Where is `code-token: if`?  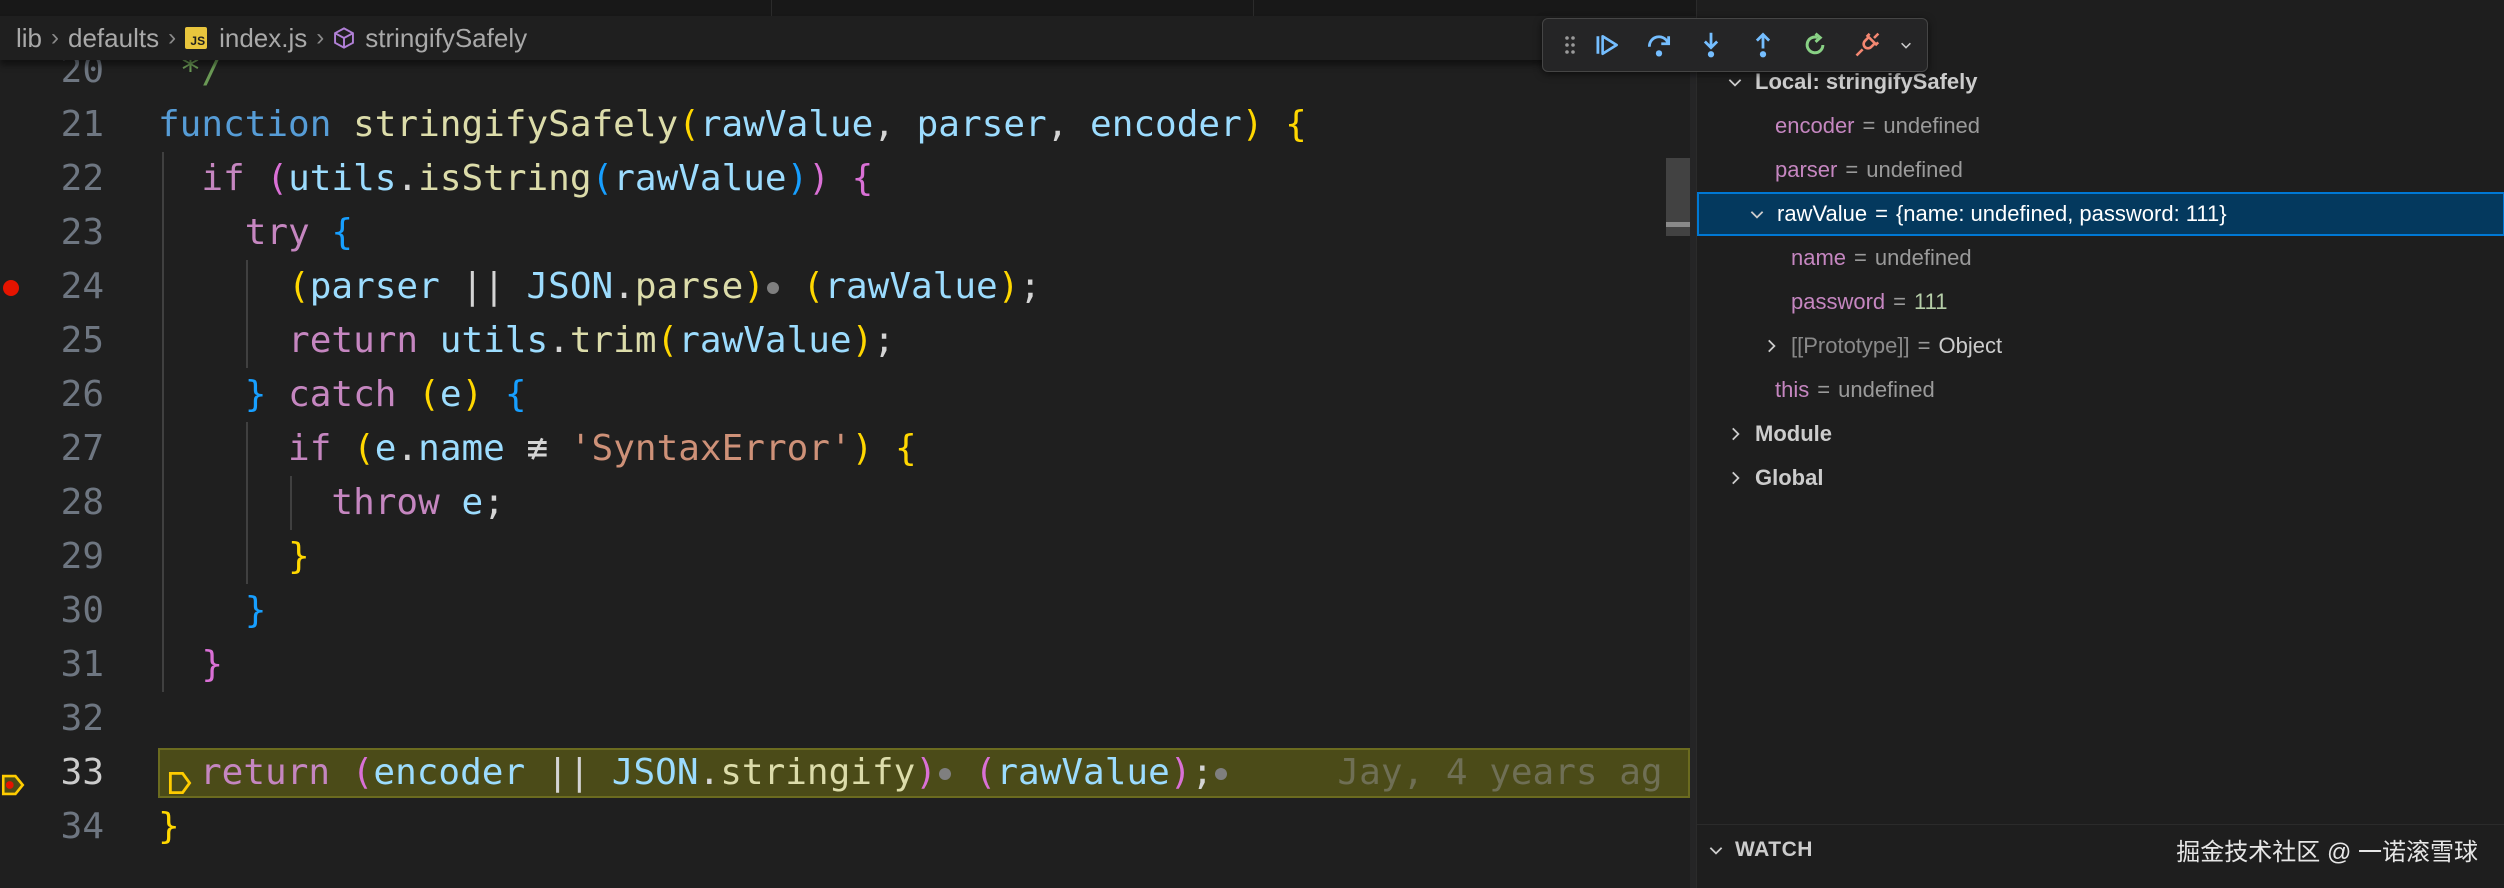
code-token: if is located at coordinates (234, 178).